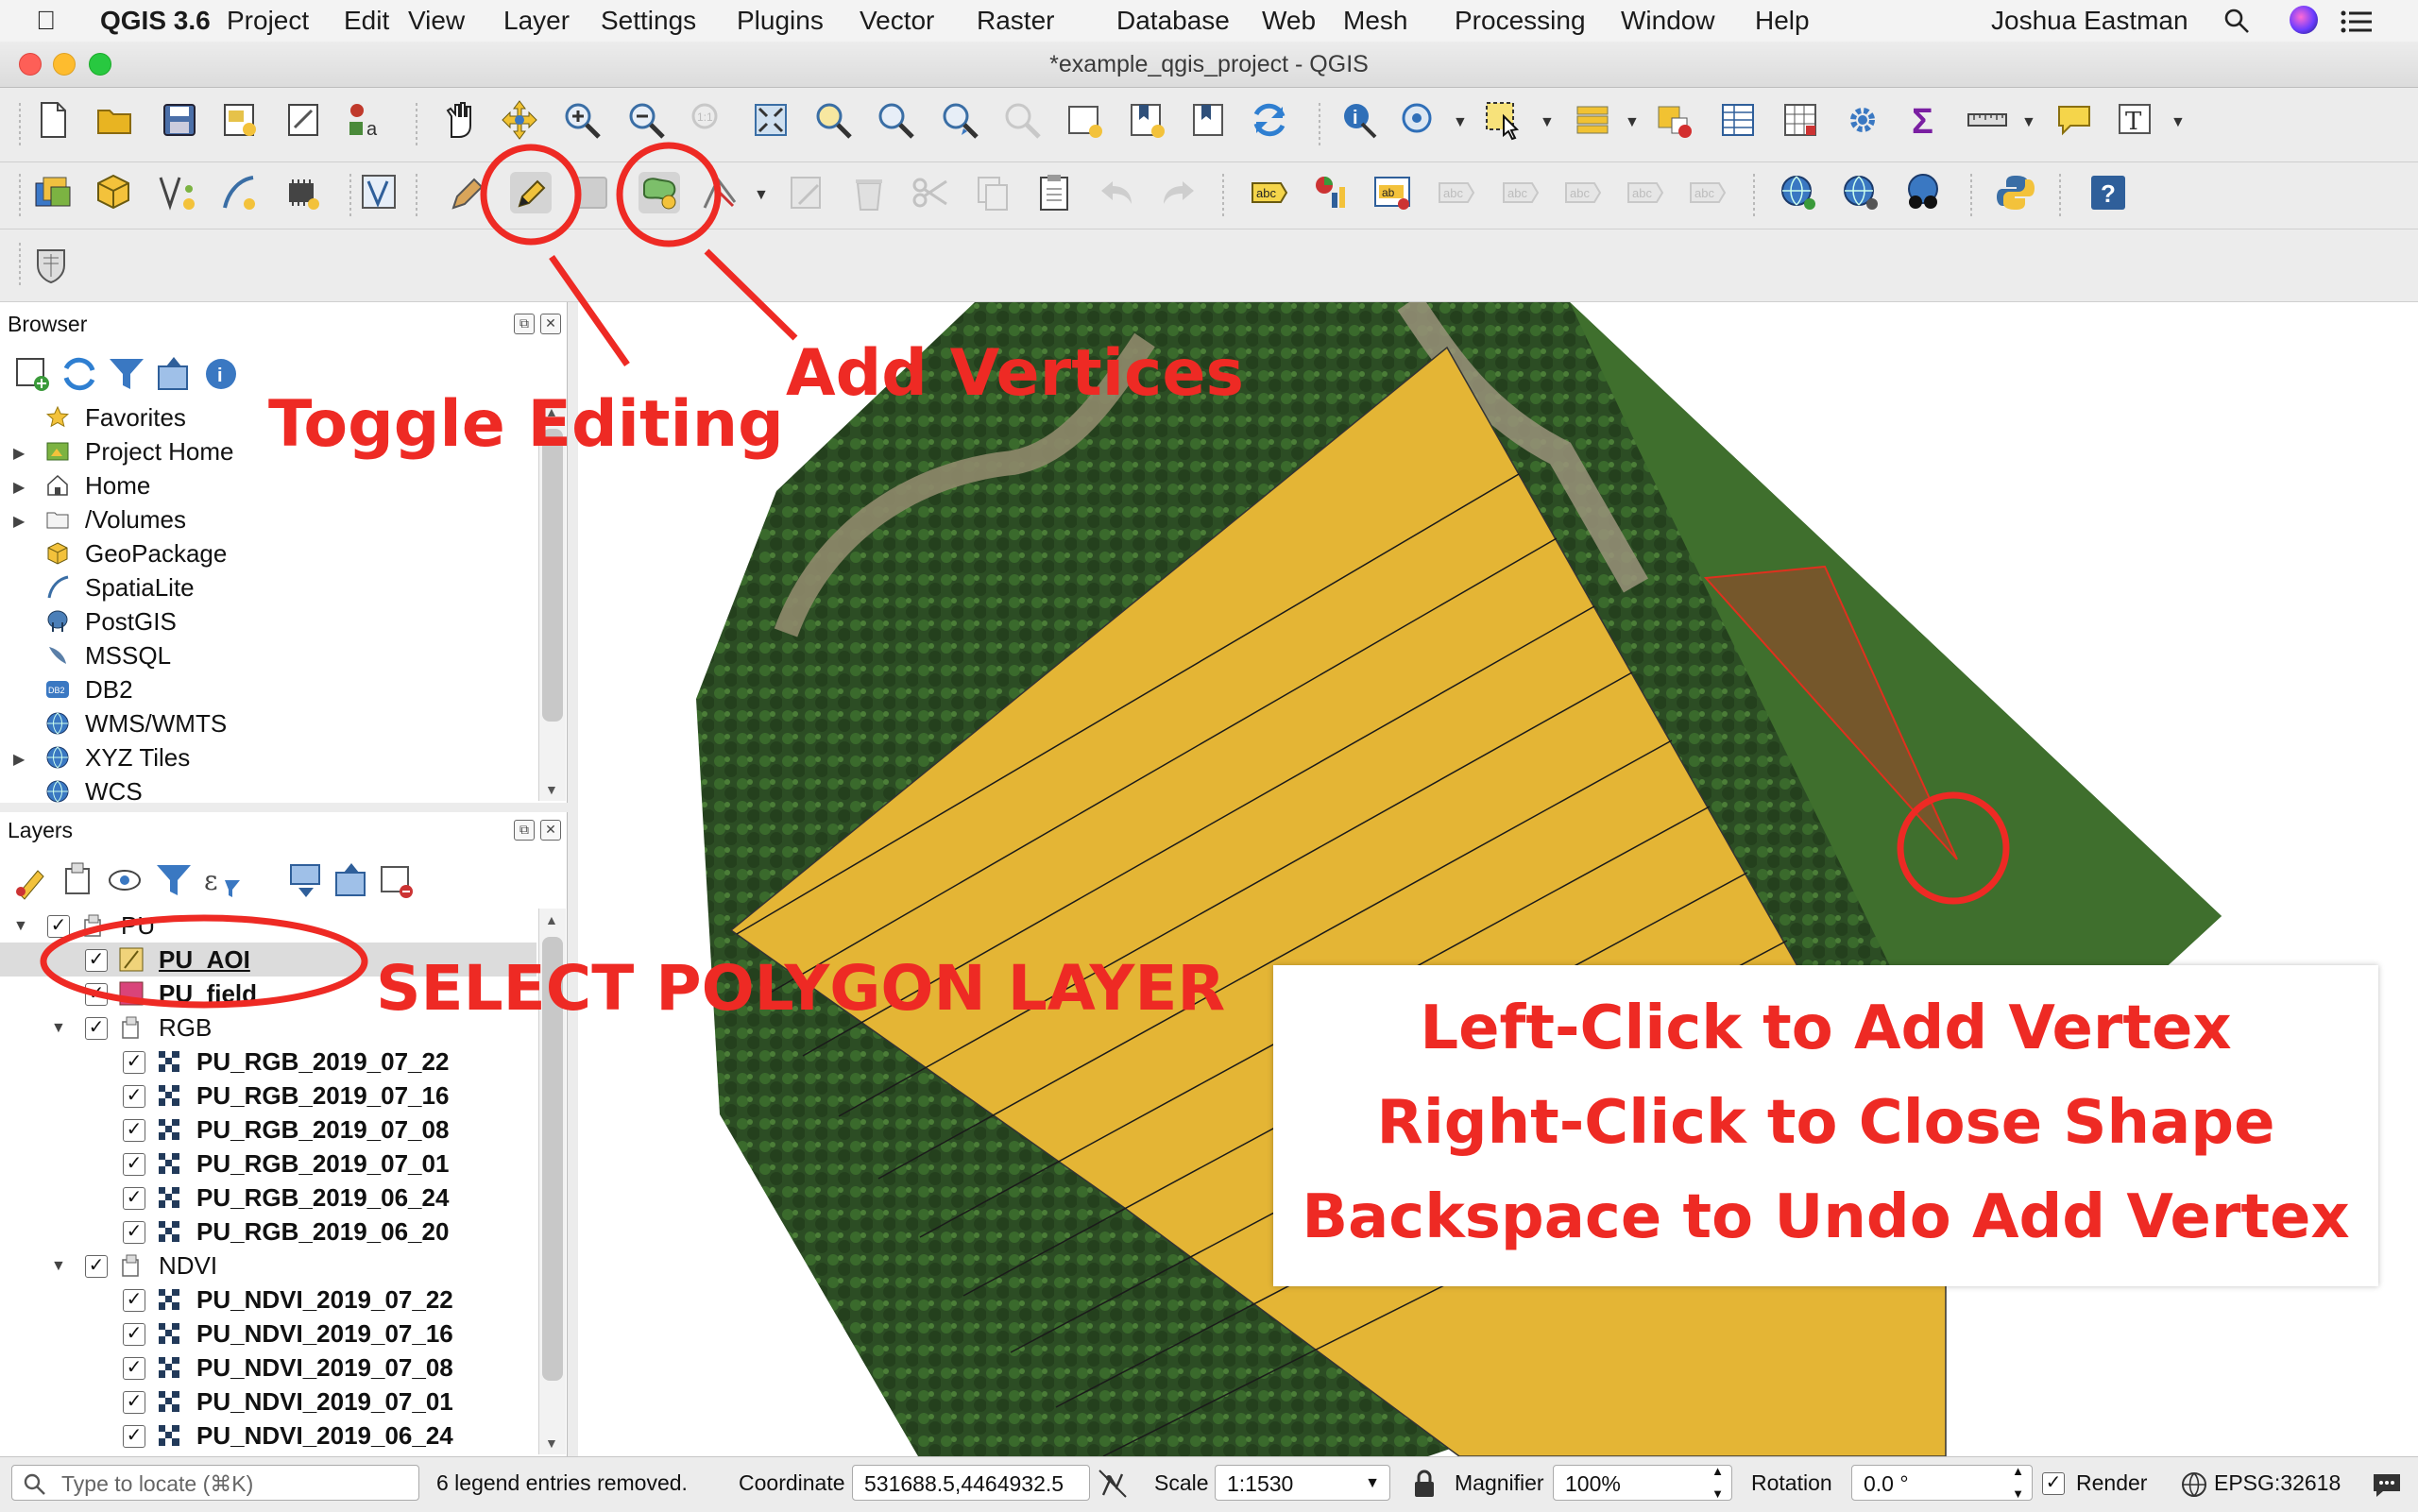 This screenshot has height=1512, width=2418. I want to click on new-shapefile-layer-icon, so click(177, 192).